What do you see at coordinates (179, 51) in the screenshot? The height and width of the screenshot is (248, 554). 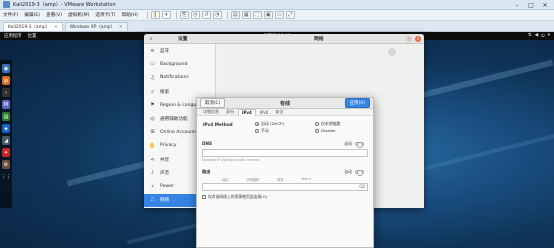 I see `sidebar-item-bluetooth: ≋ 蓝牙` at bounding box center [179, 51].